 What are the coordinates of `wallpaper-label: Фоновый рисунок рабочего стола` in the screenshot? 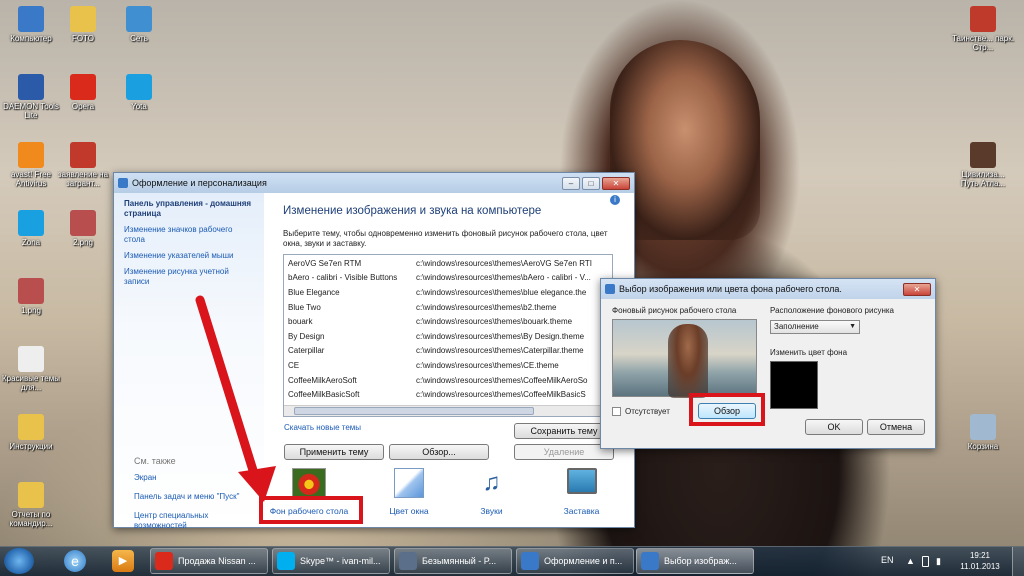 It's located at (674, 310).